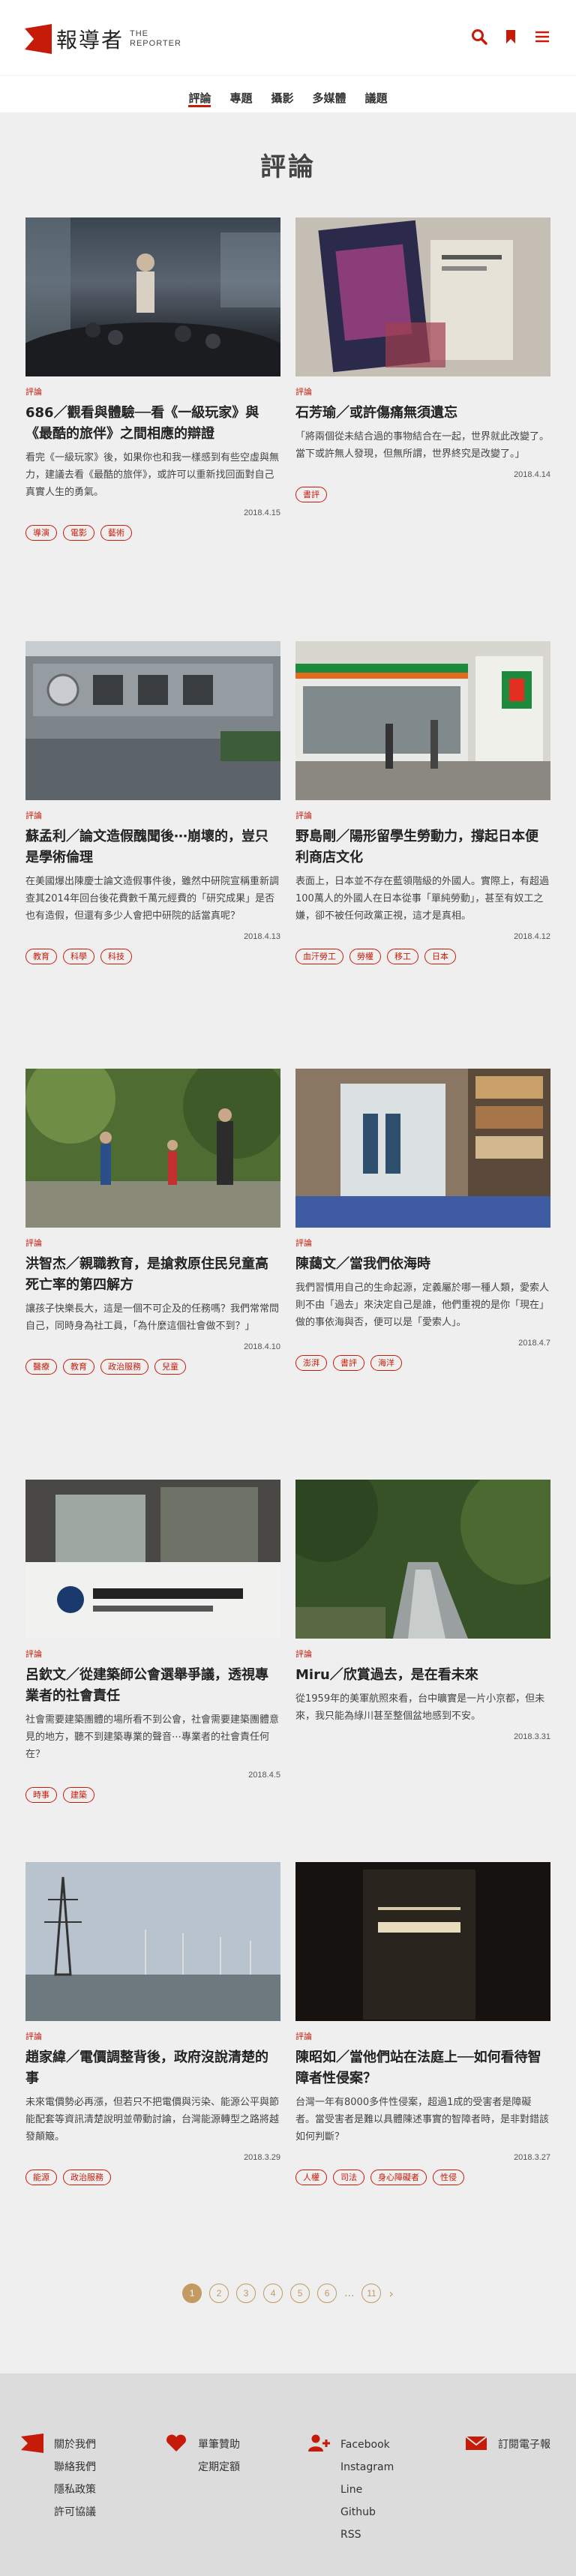  Describe the element at coordinates (116, 533) in the screenshot. I see `tag-chip: 藝術` at that location.